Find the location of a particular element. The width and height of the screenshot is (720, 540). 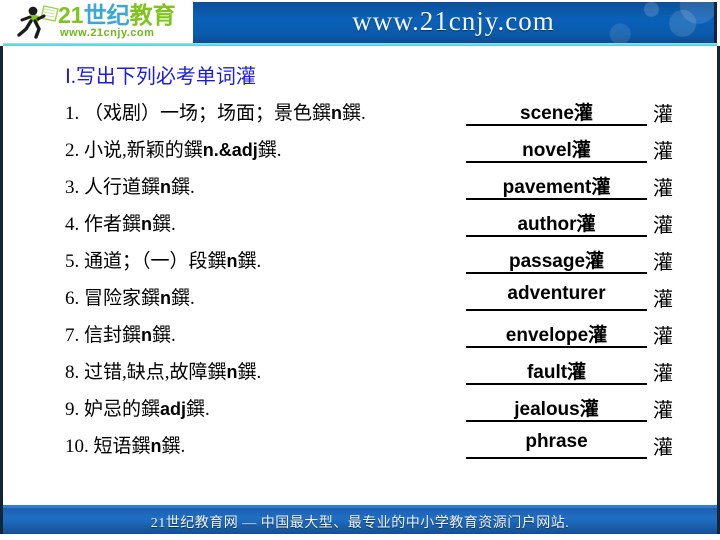

vocabulary-row: 7. 信封鐉n鐉. envelope灌灌 is located at coordinates (360, 336).